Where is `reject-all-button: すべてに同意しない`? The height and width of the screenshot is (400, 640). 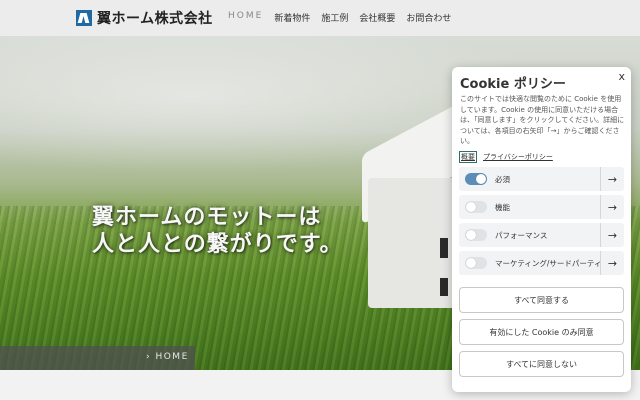 reject-all-button: すべてに同意しない is located at coordinates (541, 364).